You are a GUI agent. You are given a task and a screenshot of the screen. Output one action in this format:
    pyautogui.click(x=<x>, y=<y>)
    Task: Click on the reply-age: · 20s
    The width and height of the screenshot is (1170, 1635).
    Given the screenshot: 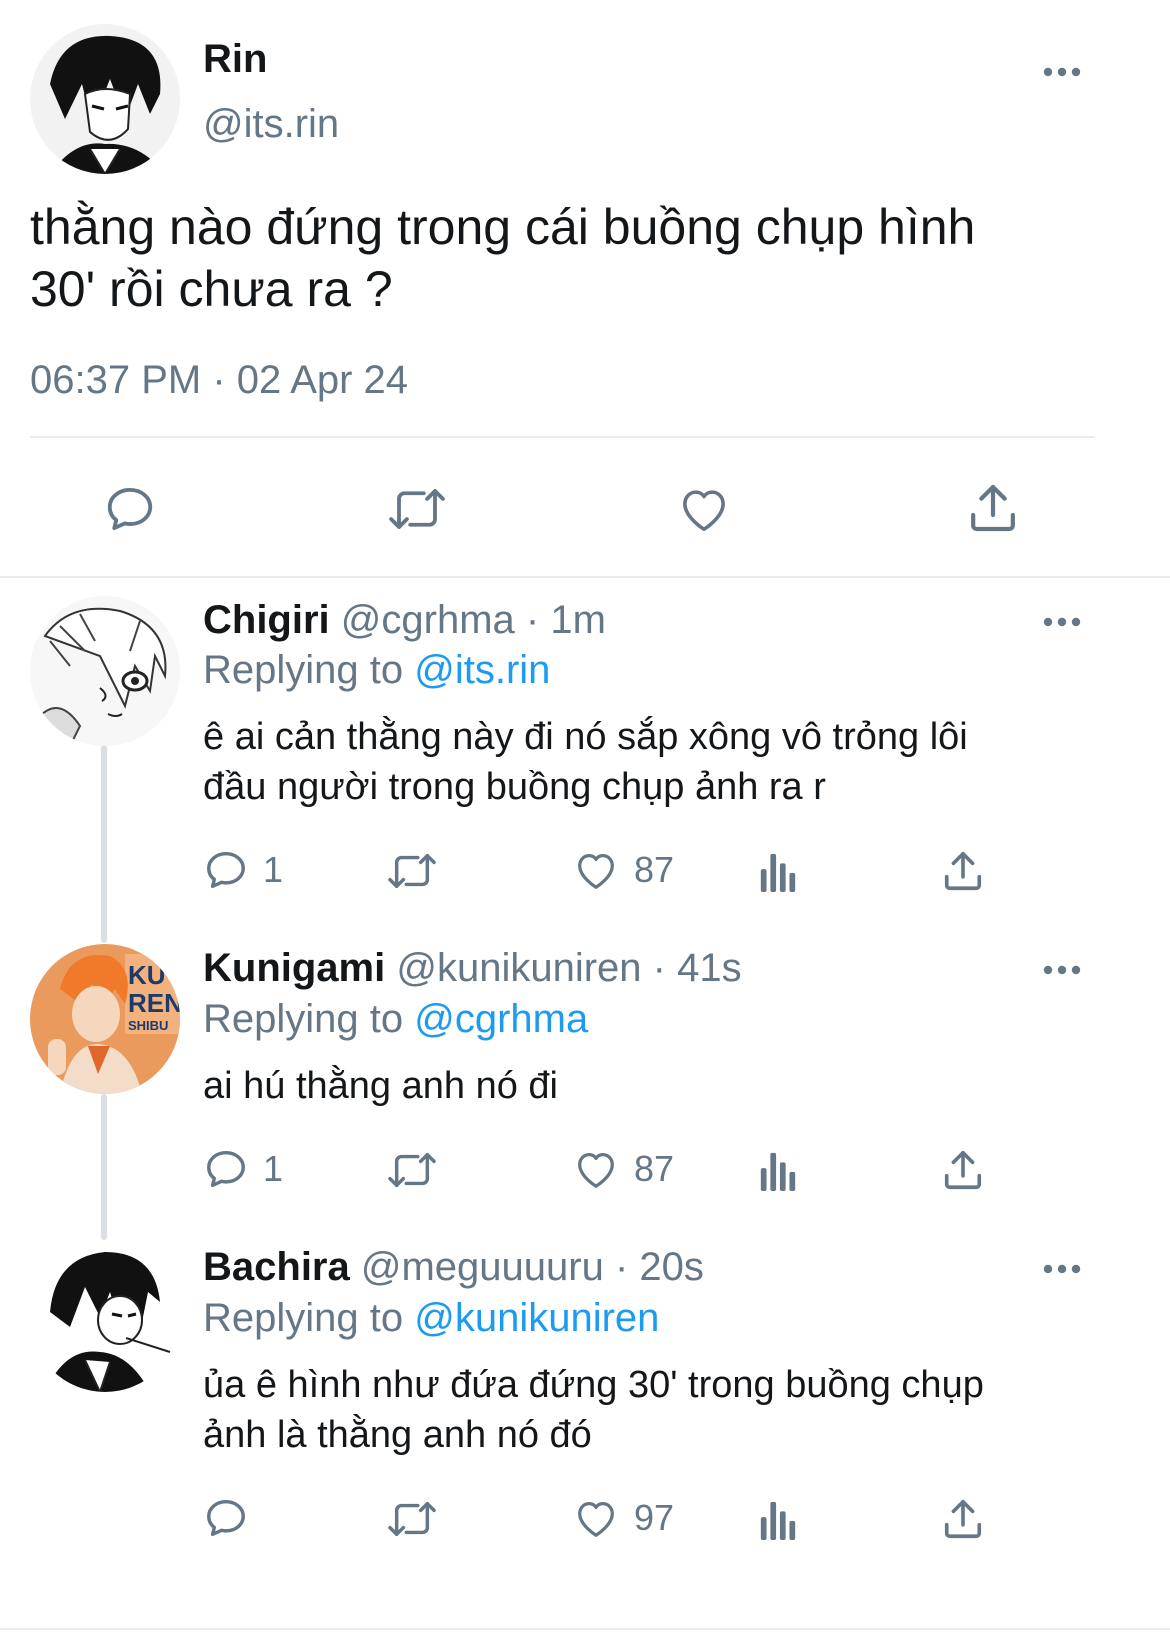 What is the action you would take?
    pyautogui.click(x=659, y=1267)
    